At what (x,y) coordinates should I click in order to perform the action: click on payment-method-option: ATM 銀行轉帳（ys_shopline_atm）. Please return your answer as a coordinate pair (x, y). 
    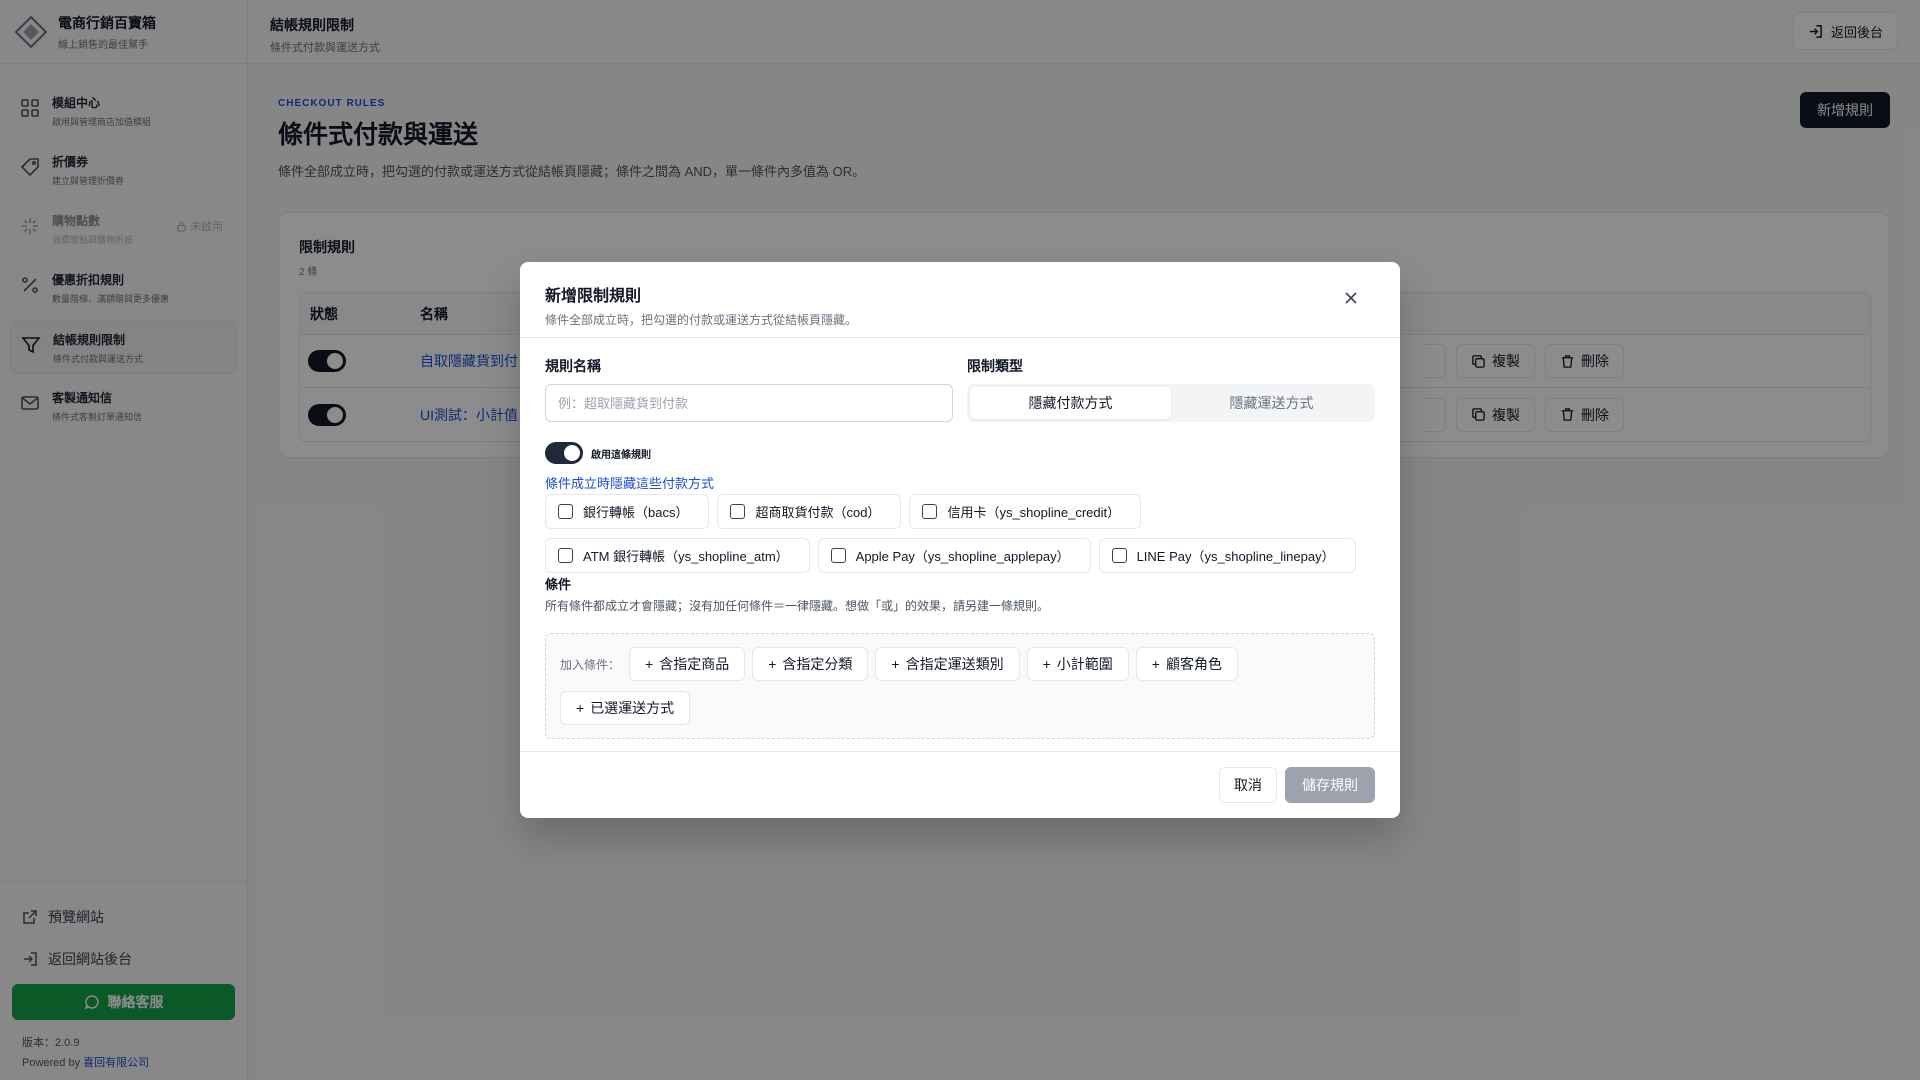
    Looking at the image, I should click on (677, 555).